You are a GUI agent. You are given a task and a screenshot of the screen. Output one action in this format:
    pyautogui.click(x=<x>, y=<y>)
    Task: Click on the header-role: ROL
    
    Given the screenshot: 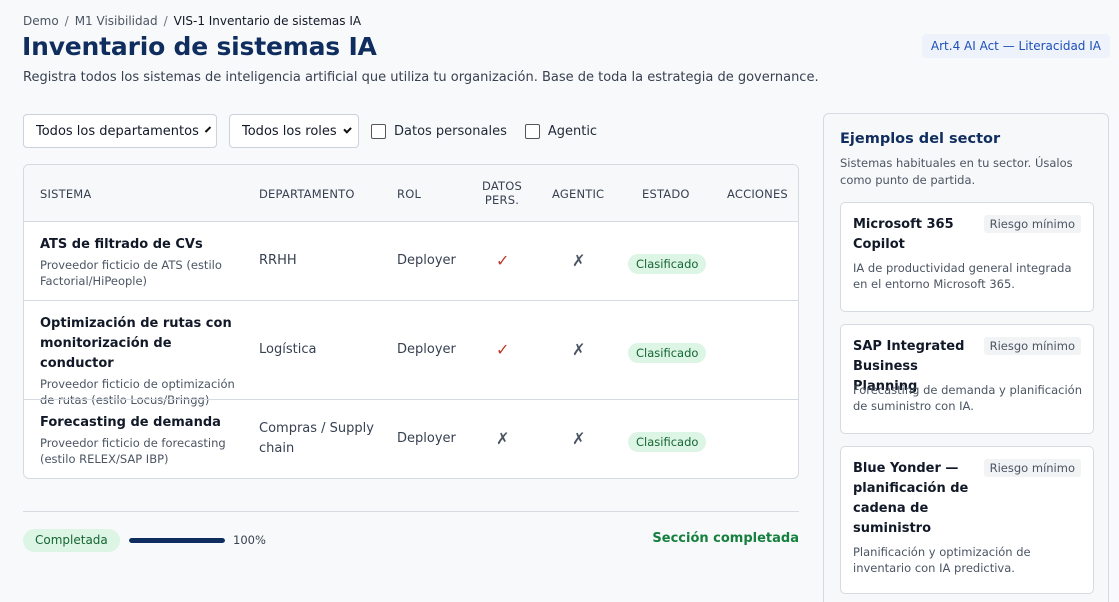 What is the action you would take?
    pyautogui.click(x=409, y=194)
    